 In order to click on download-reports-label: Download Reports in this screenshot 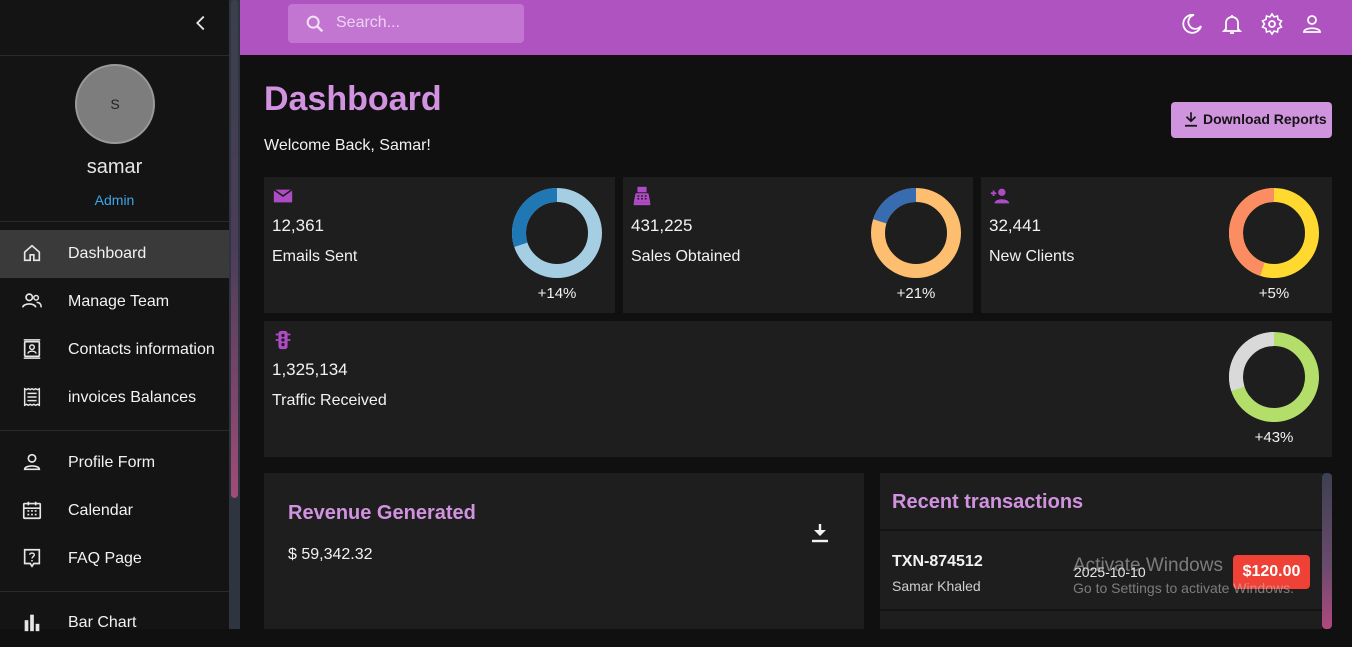, I will do `click(1265, 119)`.